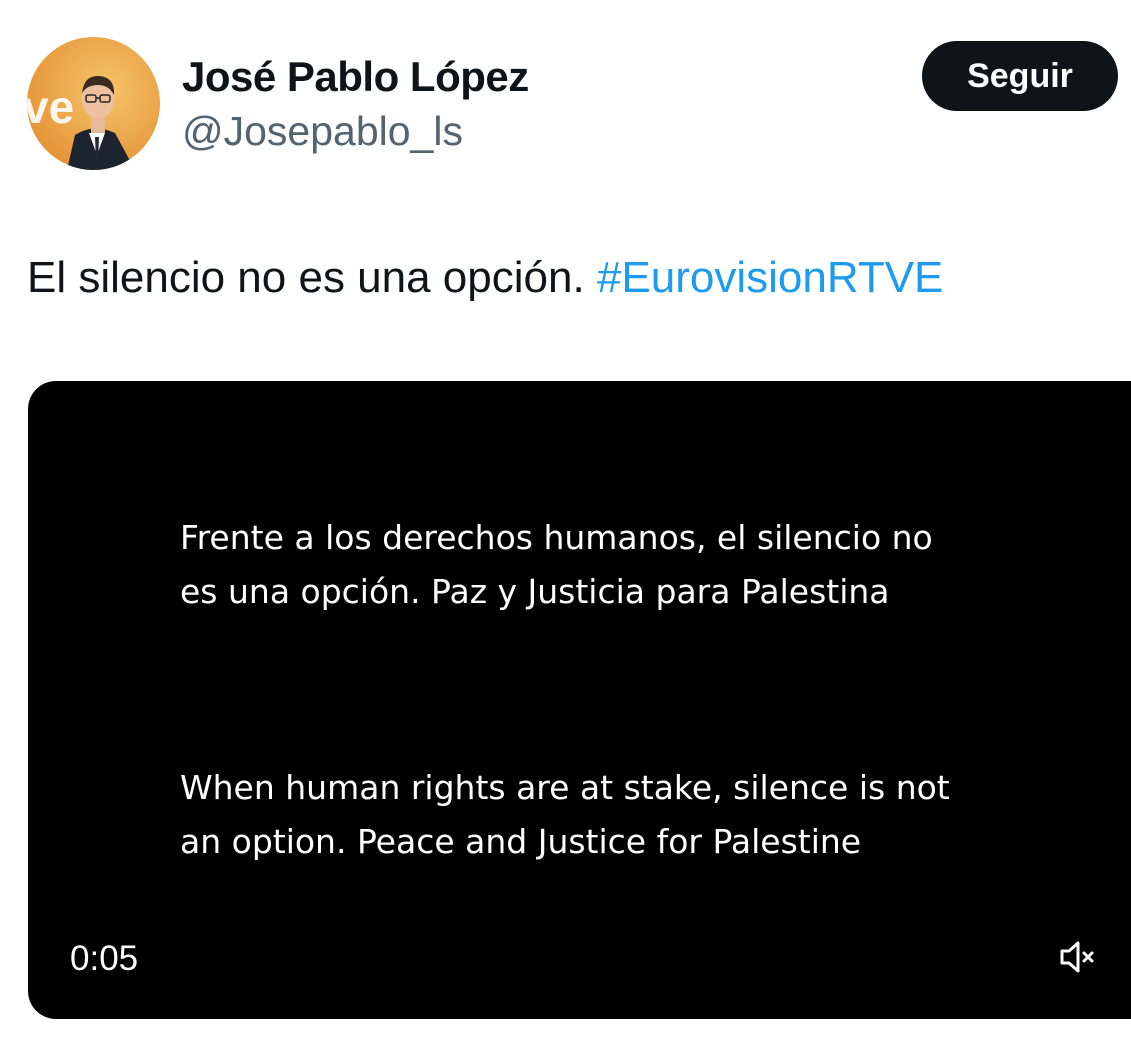 The height and width of the screenshot is (1038, 1131). I want to click on follow-button: Seguir, so click(1020, 76).